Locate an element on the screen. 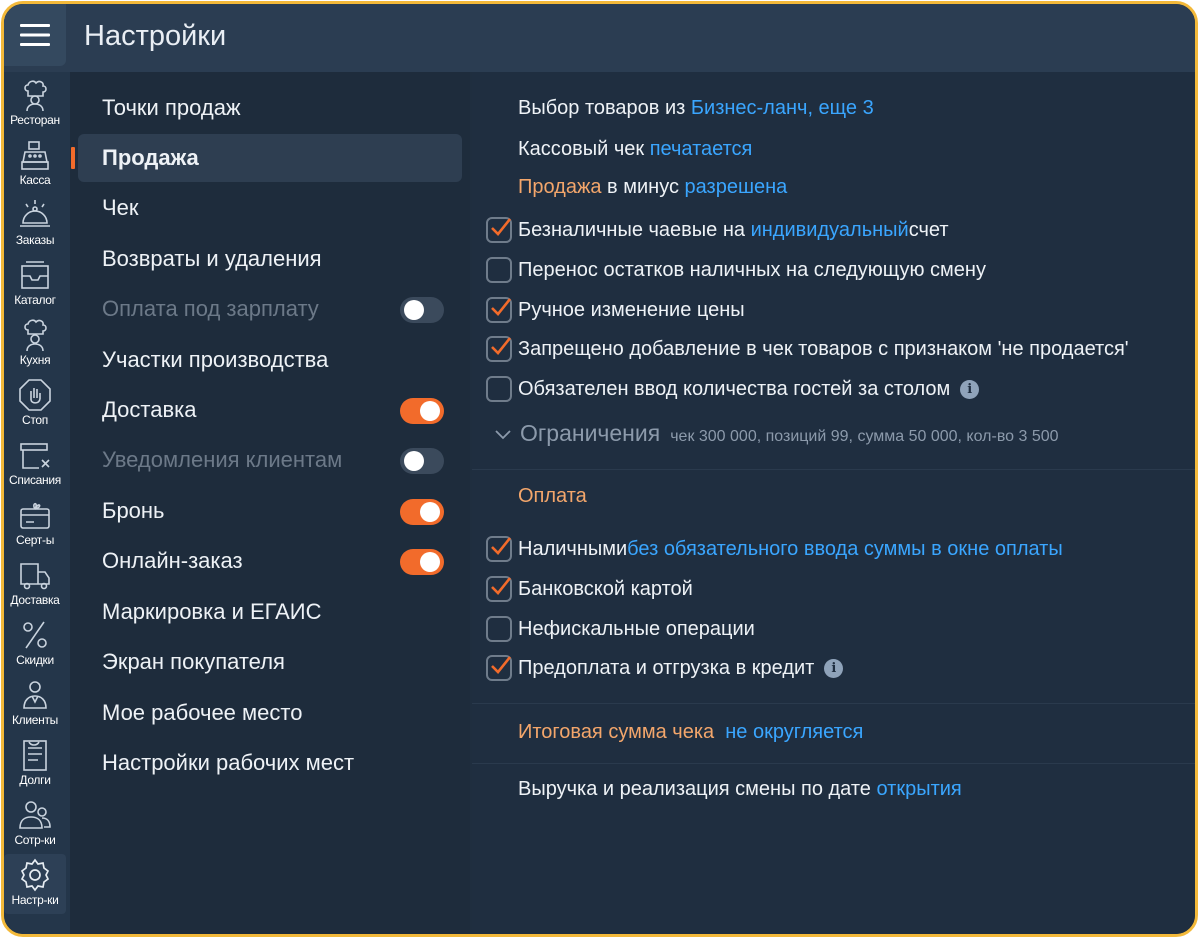 The height and width of the screenshot is (939, 1200). menu-item-salary-payment: Оплата под зарплату is located at coordinates (270, 309).